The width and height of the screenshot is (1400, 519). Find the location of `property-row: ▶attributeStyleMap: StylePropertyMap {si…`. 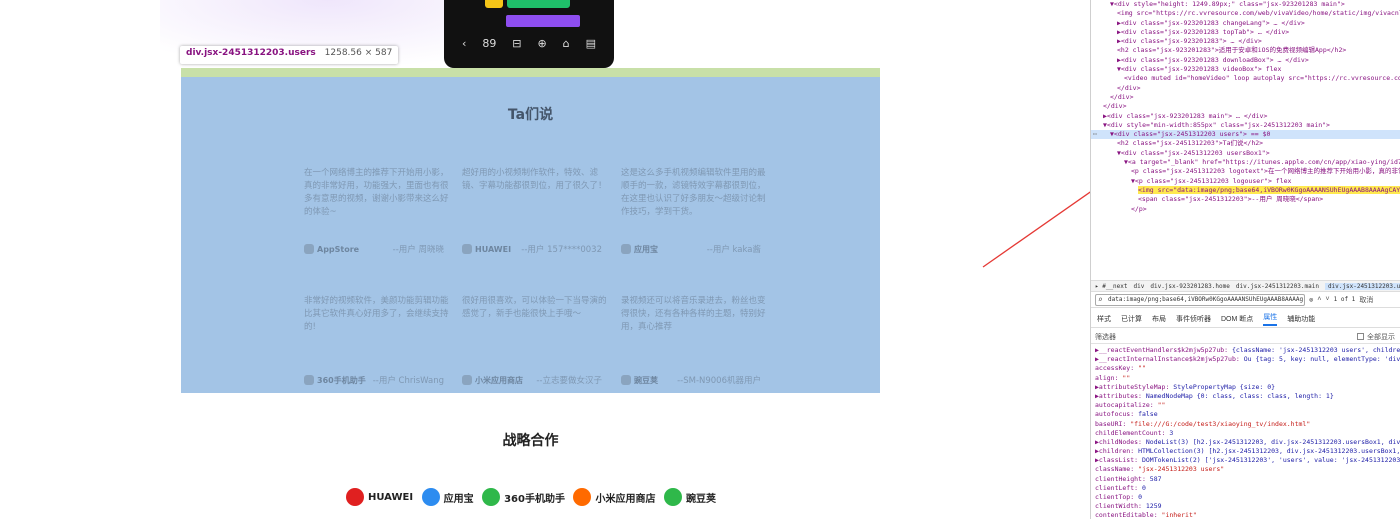

property-row: ▶attributeStyleMap: StylePropertyMap {si… is located at coordinates (1247, 387).